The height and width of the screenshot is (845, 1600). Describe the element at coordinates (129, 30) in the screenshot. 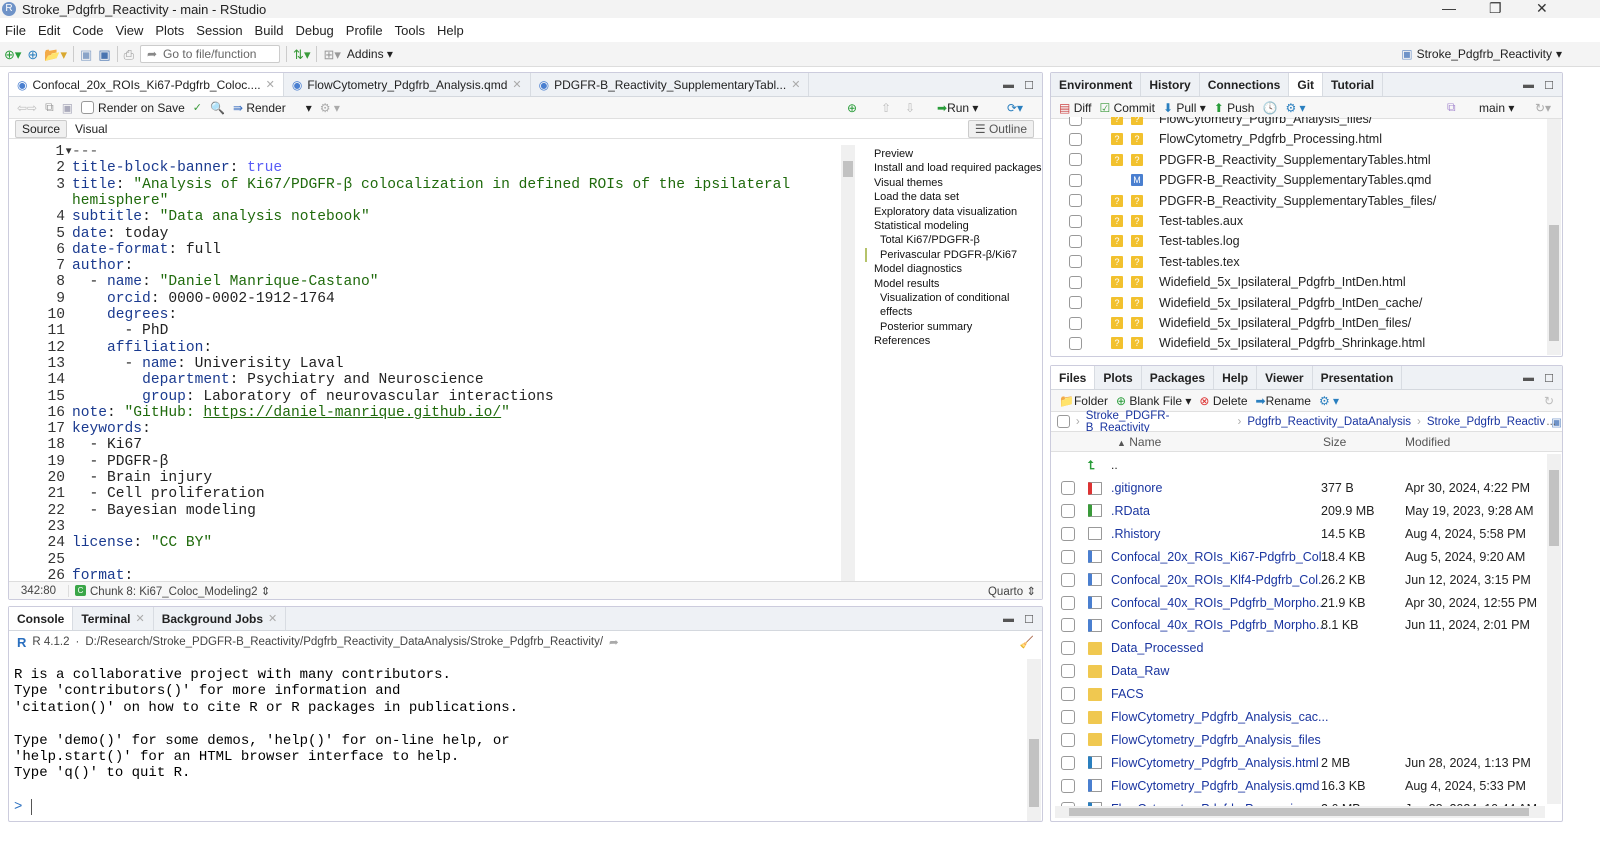

I see `menu-view: View` at that location.